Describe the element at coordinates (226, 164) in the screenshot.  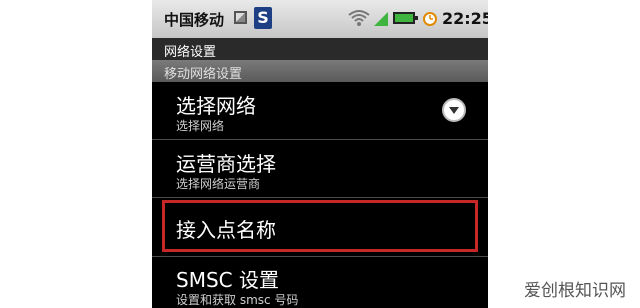
I see `item-label: 运营商选择` at that location.